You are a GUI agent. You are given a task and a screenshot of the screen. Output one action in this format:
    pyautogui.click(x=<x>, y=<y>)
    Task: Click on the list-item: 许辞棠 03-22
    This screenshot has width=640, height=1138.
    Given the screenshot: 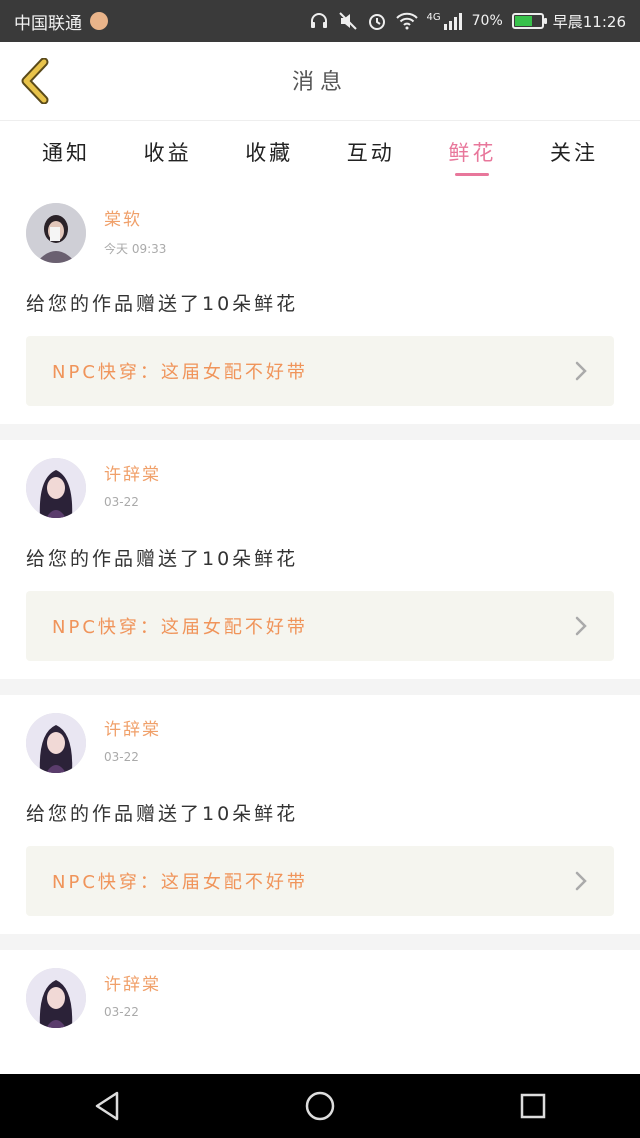 What is the action you would take?
    pyautogui.click(x=320, y=998)
    